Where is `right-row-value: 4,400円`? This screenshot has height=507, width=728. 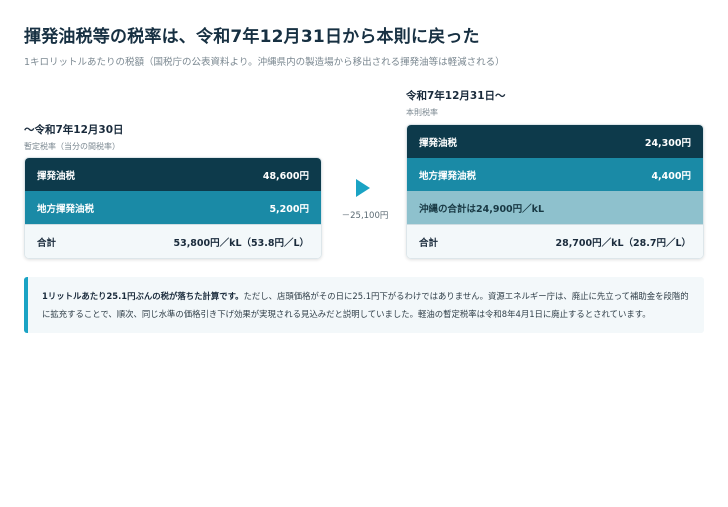 right-row-value: 4,400円 is located at coordinates (671, 176).